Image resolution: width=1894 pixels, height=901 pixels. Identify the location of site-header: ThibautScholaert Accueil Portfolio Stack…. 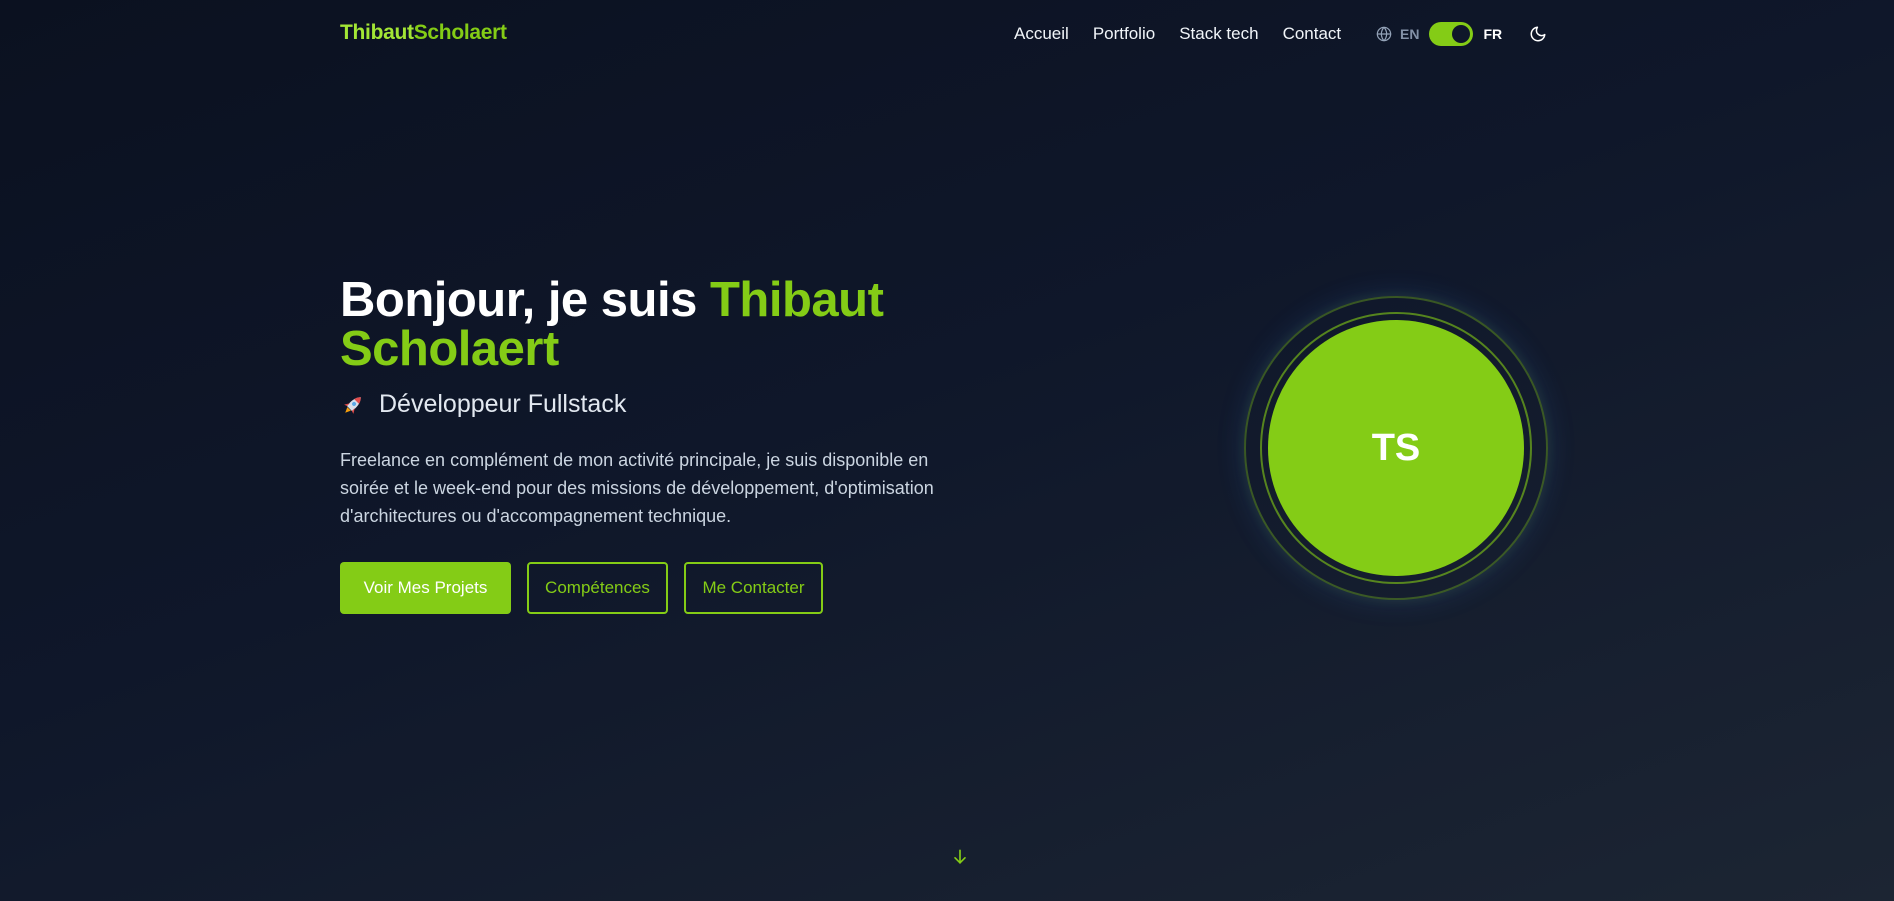
(947, 34).